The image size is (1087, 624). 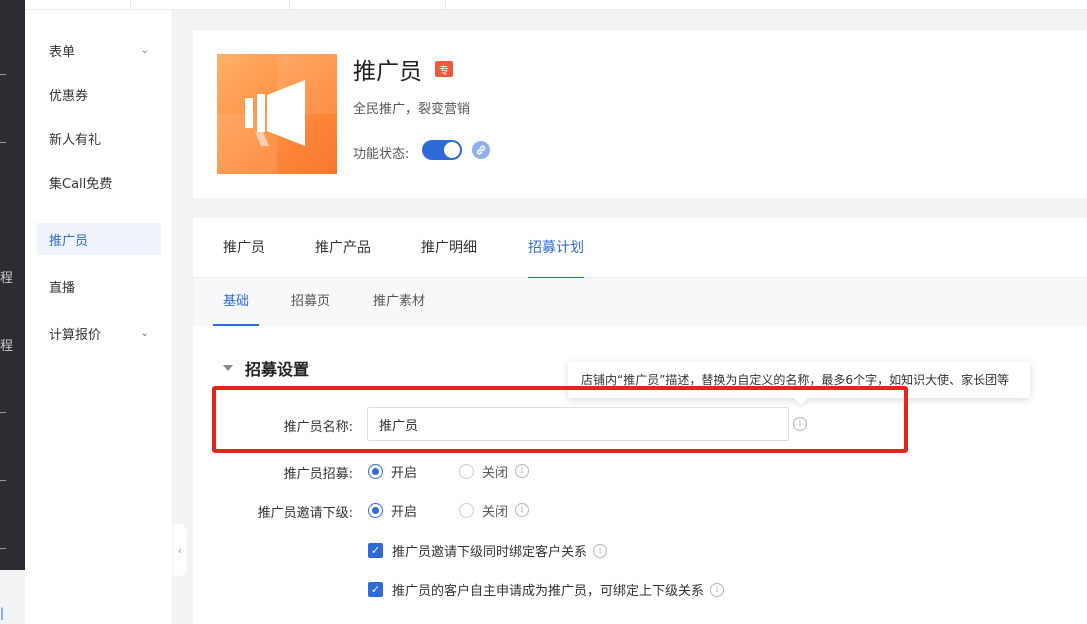 I want to click on secondary-sidebar: 表单 ⌄ 优惠券 新人有礼 集Call免费 推广员 直播 计算报价 ⌄, so click(x=99, y=317).